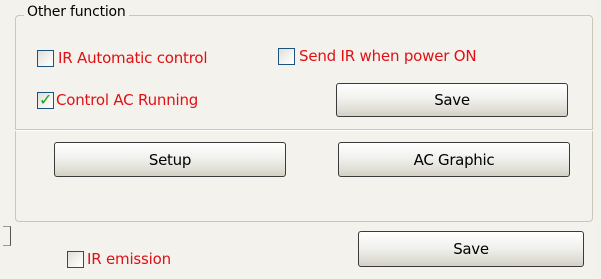 Image resolution: width=601 pixels, height=279 pixels. What do you see at coordinates (7, 236) in the screenshot?
I see `partial-control-edge` at bounding box center [7, 236].